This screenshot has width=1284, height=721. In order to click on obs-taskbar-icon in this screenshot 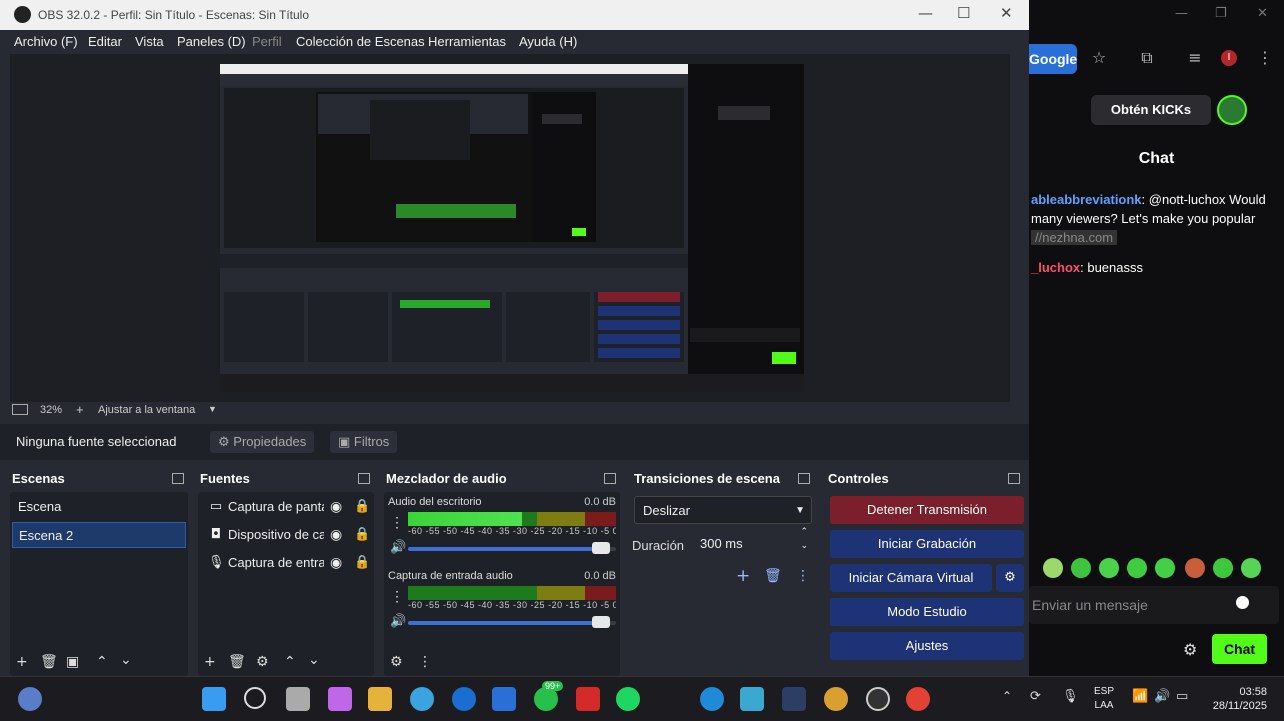, I will do `click(878, 699)`.